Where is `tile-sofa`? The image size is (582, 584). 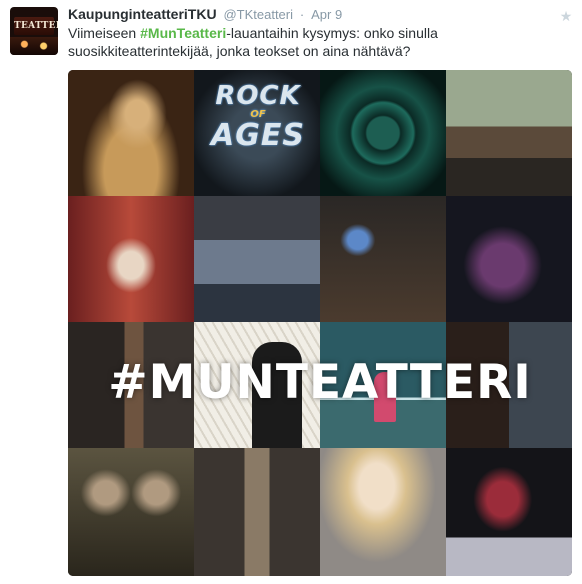 tile-sofa is located at coordinates (257, 259).